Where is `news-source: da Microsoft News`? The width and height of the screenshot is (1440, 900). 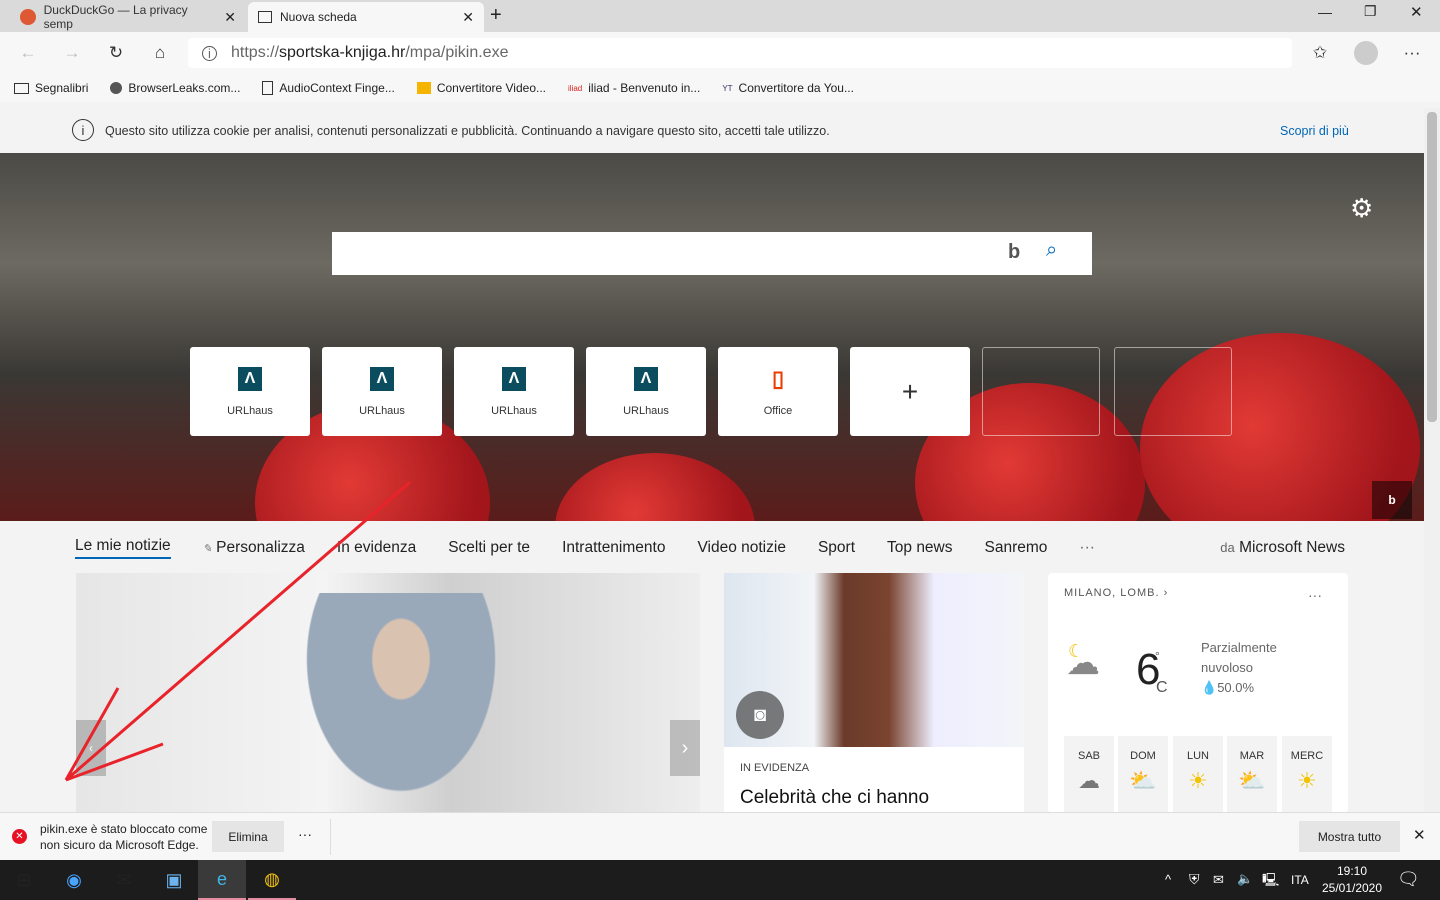 news-source: da Microsoft News is located at coordinates (1282, 548).